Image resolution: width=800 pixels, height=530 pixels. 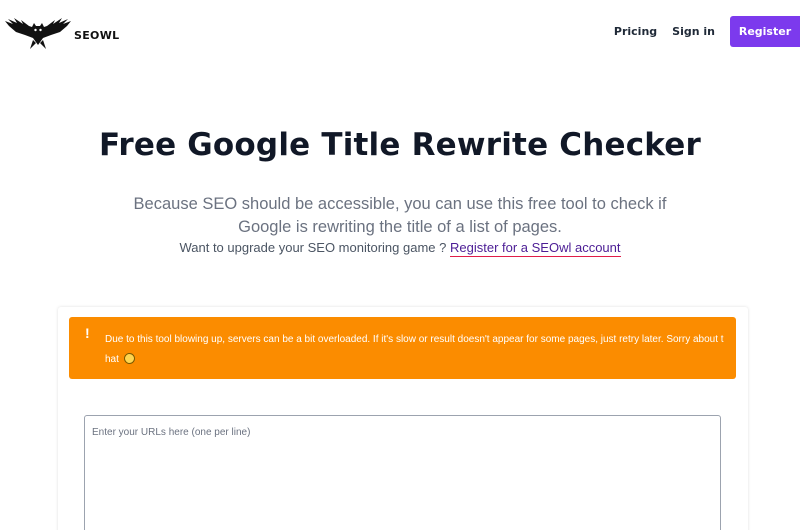 I want to click on register-account-link: Register for a SEOwl account, so click(x=535, y=248).